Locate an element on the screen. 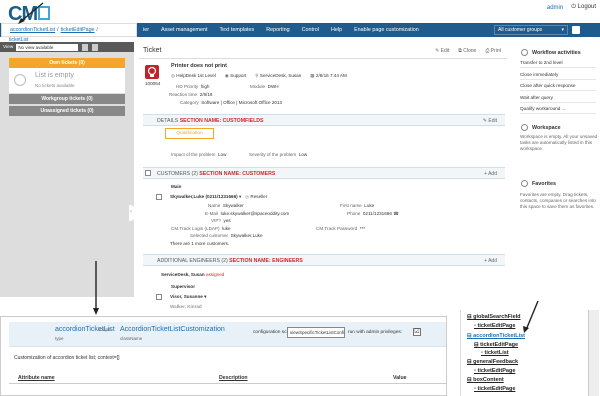  arrow-tree is located at coordinates (532, 315).